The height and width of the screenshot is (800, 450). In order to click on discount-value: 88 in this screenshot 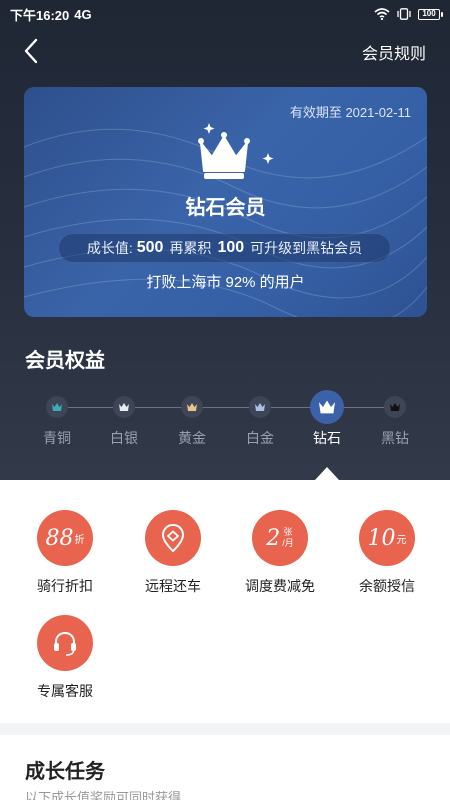, I will do `click(59, 538)`.